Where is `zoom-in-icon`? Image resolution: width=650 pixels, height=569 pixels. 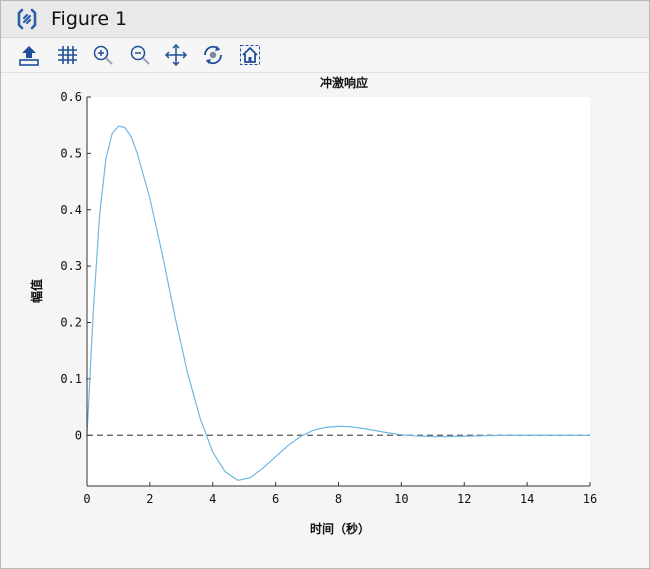 zoom-in-icon is located at coordinates (103, 55).